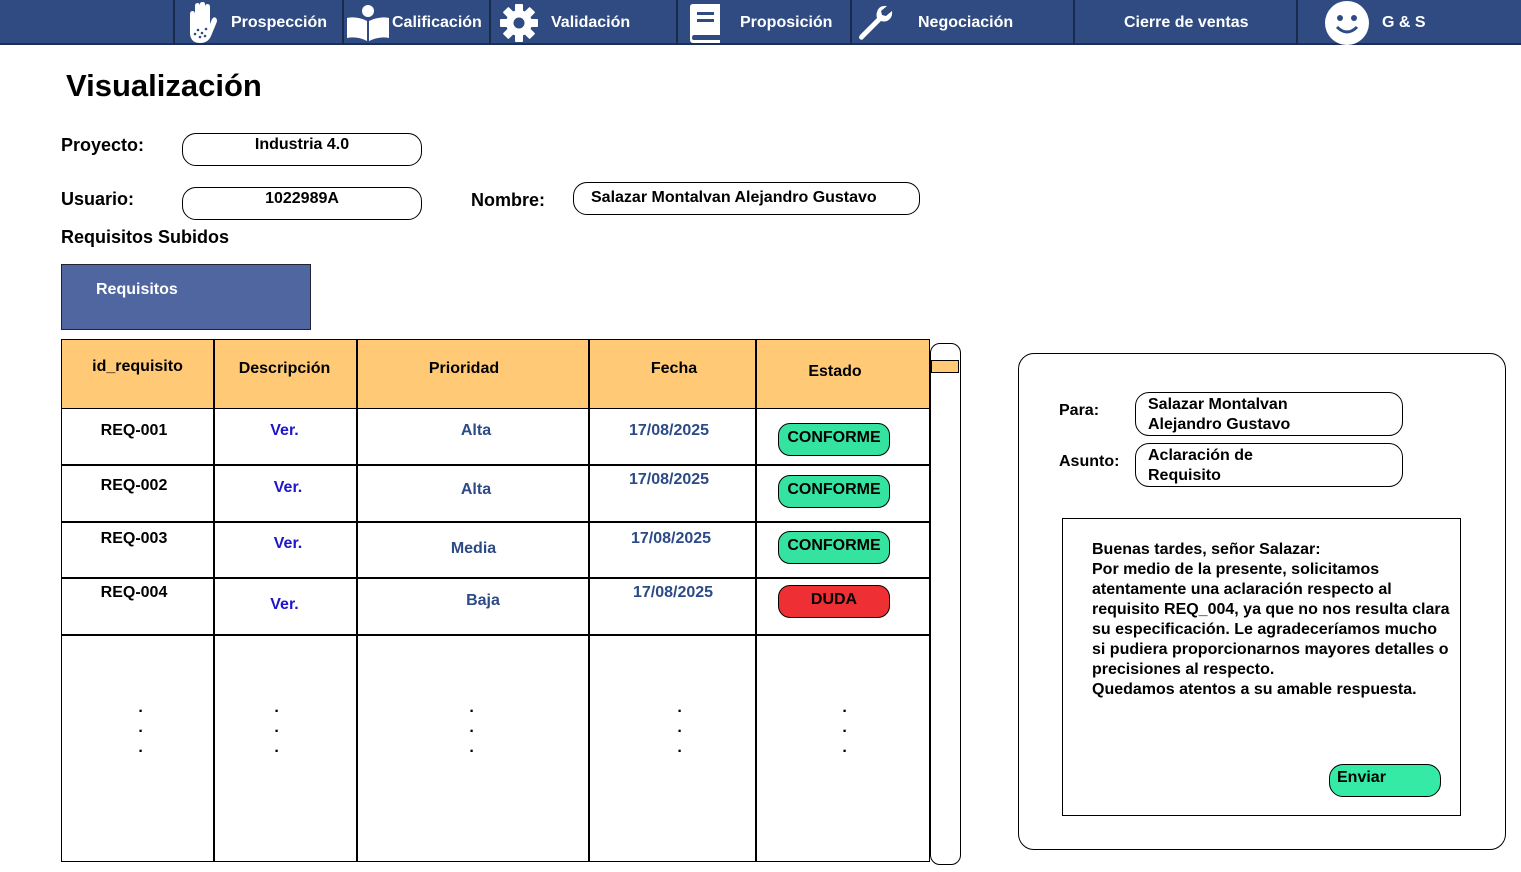 The width and height of the screenshot is (1521, 872). What do you see at coordinates (368, 22) in the screenshot?
I see `open-book-icon` at bounding box center [368, 22].